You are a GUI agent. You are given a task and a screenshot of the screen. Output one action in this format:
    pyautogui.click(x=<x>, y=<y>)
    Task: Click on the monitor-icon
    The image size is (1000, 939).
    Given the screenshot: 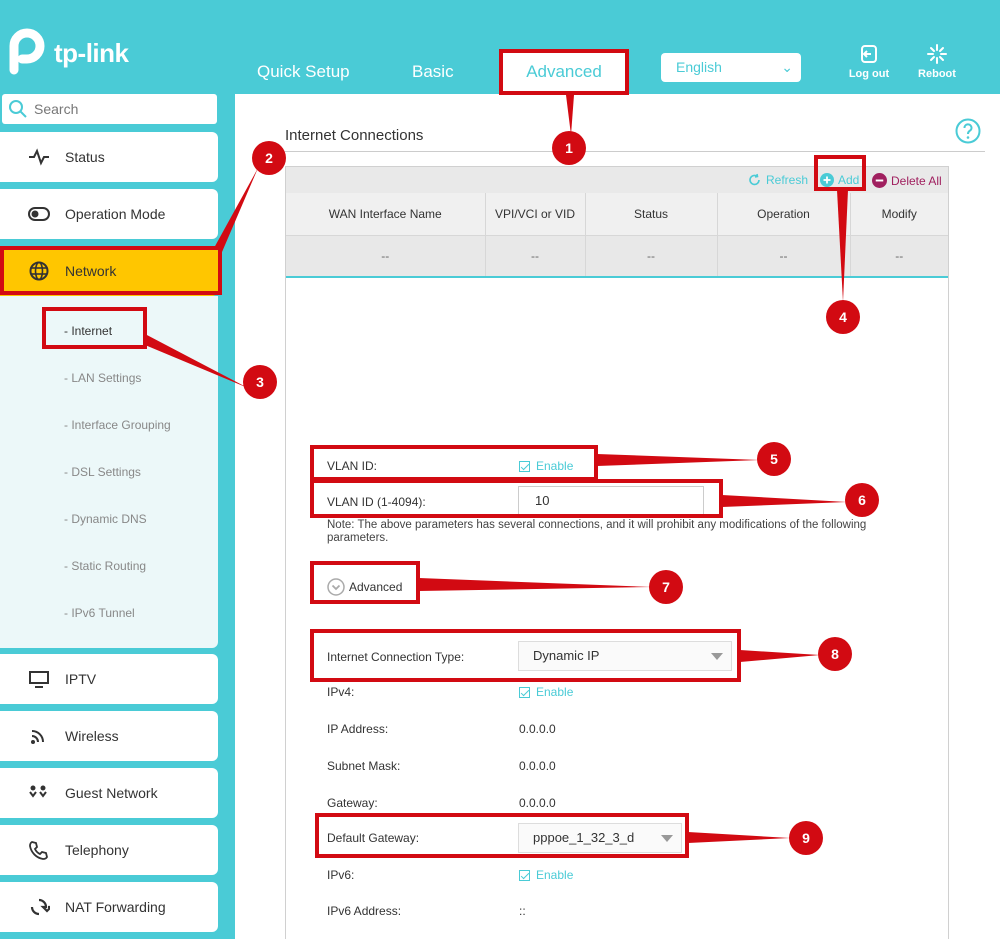 What is the action you would take?
    pyautogui.click(x=39, y=679)
    